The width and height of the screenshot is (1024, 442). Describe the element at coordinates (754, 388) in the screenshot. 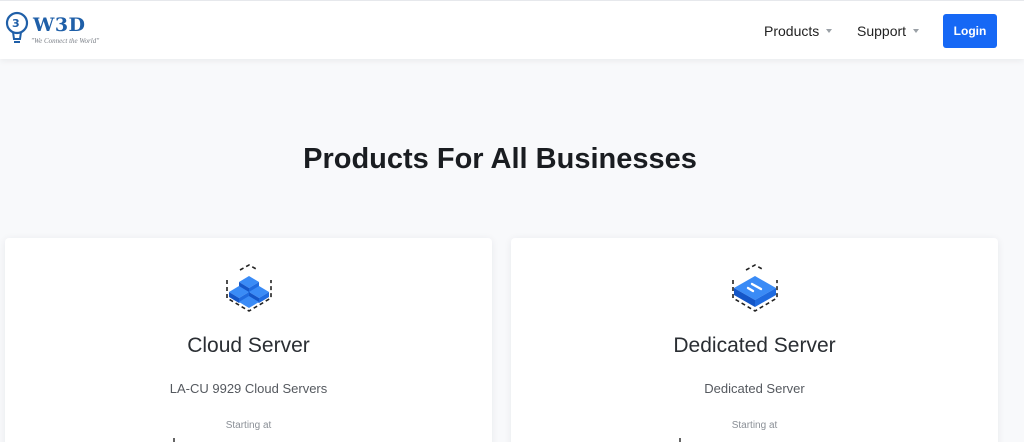

I see `card-subtitle: Dedicated Server` at that location.